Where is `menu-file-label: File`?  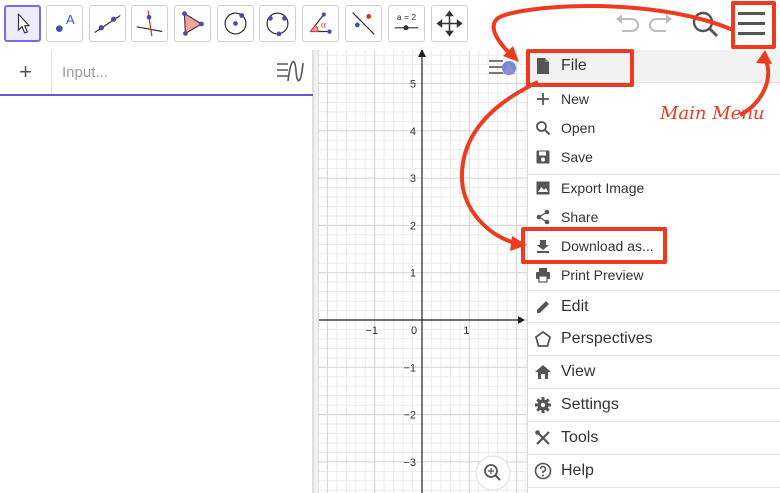
menu-file-label: File is located at coordinates (574, 65).